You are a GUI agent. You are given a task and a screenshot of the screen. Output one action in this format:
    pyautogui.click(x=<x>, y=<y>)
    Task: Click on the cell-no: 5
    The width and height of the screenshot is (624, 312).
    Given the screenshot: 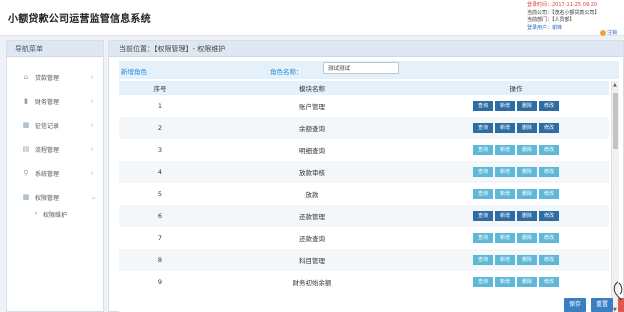 What is the action you would take?
    pyautogui.click(x=160, y=194)
    